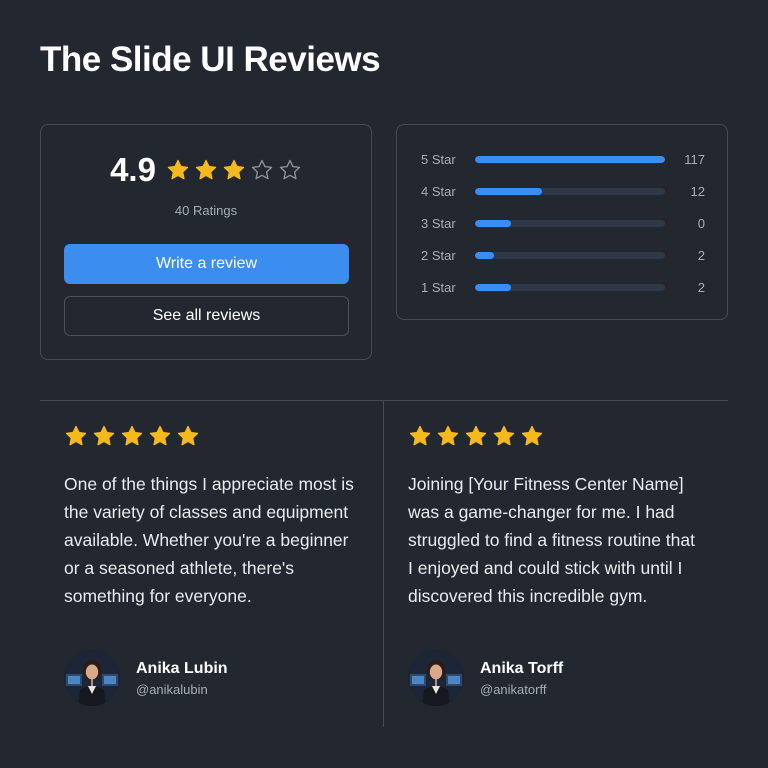 The height and width of the screenshot is (768, 768). What do you see at coordinates (182, 678) in the screenshot?
I see `author-info: Anika Lubin @anikalubin` at bounding box center [182, 678].